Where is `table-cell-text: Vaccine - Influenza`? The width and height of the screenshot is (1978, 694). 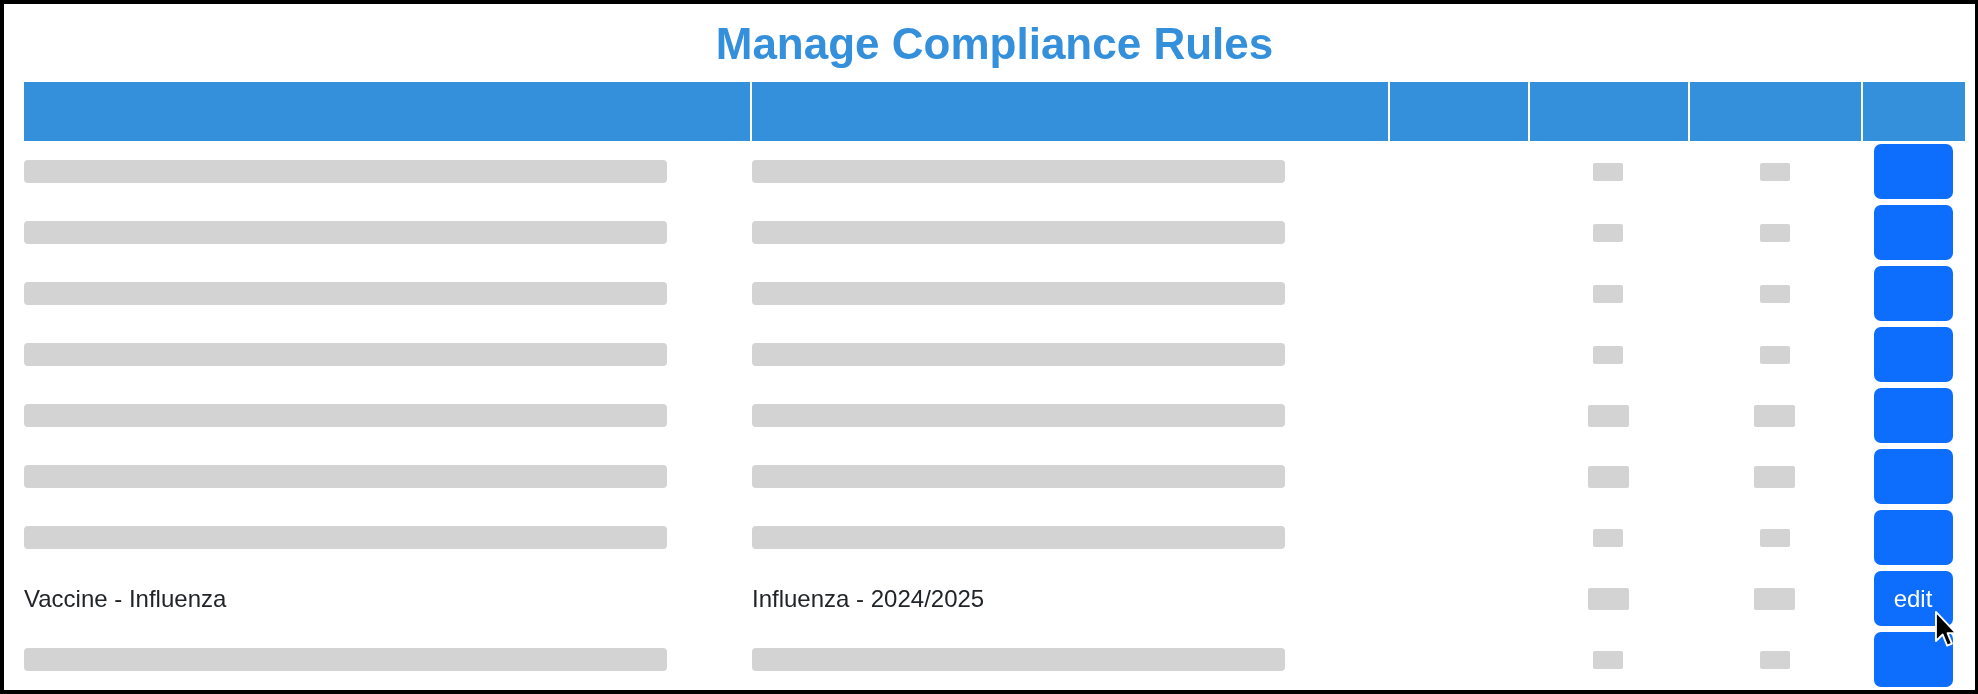 table-cell-text: Vaccine - Influenza is located at coordinates (125, 598).